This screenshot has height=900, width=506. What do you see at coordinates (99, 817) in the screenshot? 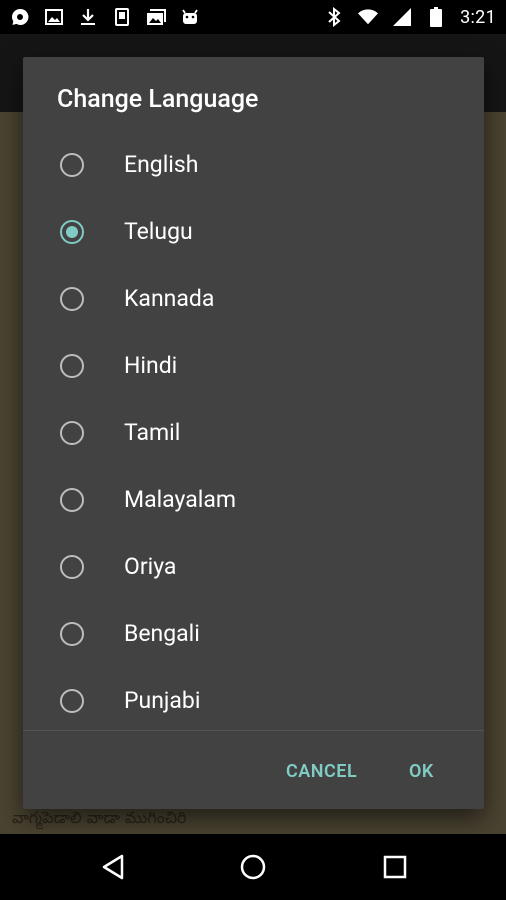
I see `background-text: వాగ్మపెడాలి వాడా ముగించిరి` at bounding box center [99, 817].